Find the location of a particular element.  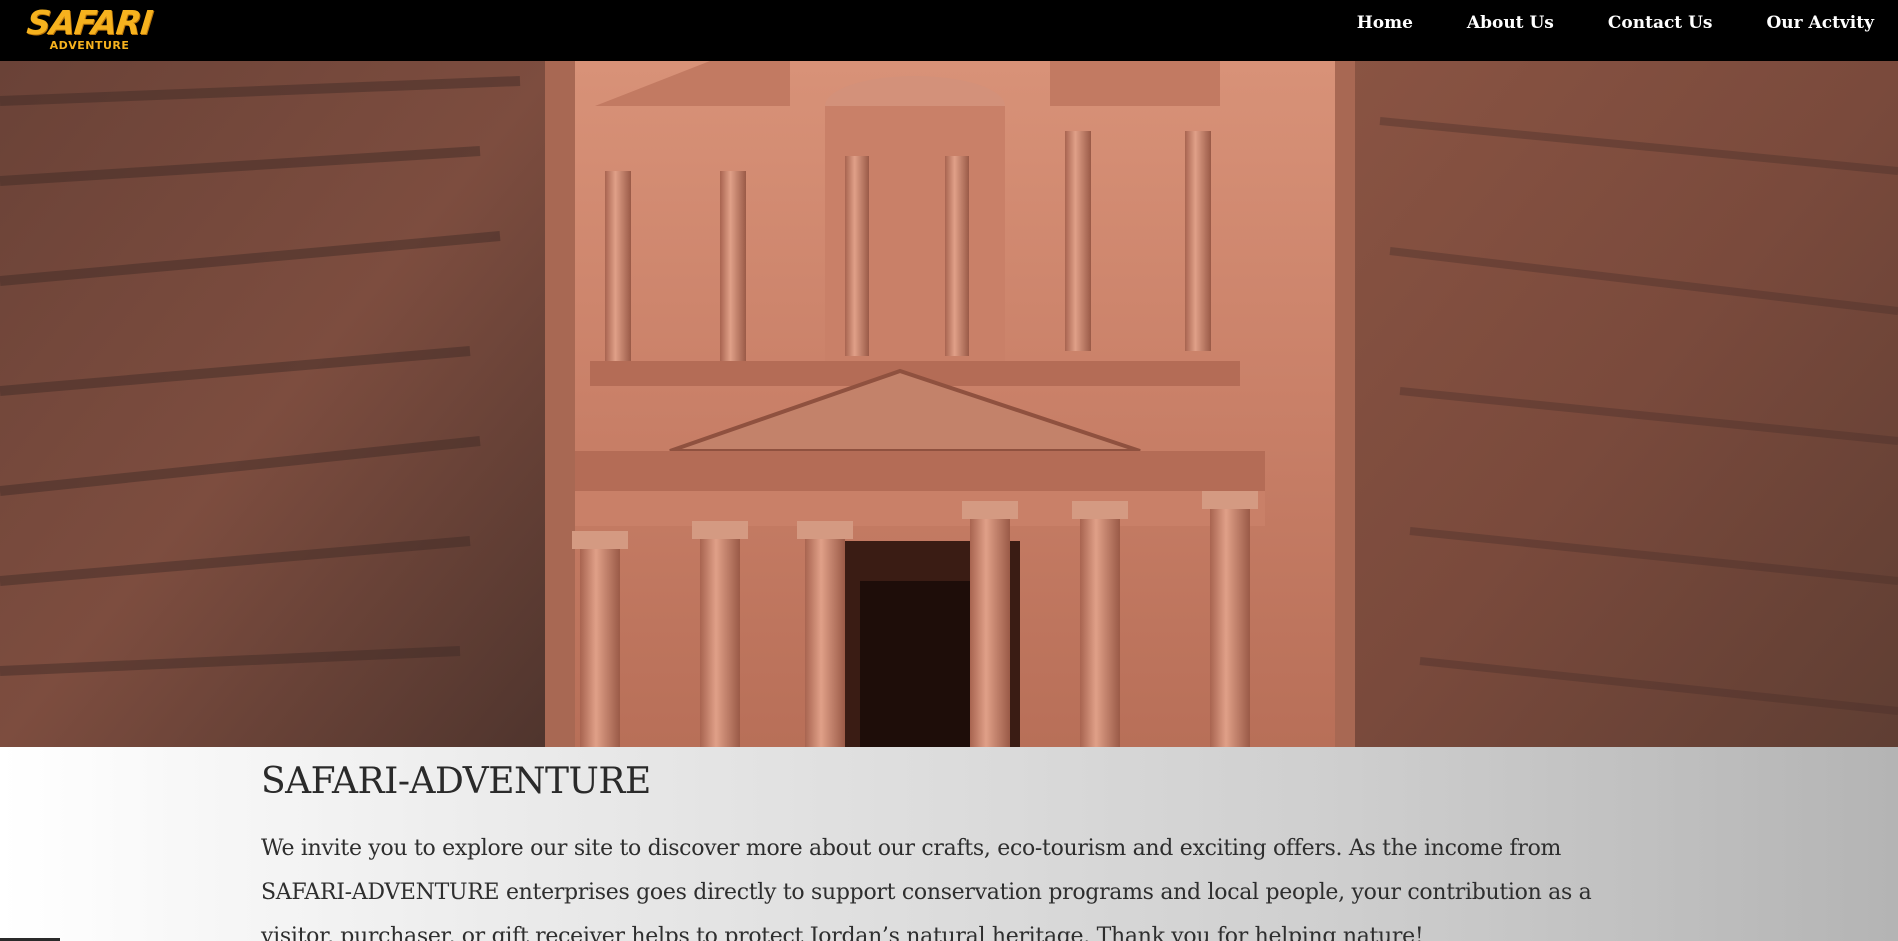

logo: SAFARI ADVENTURE is located at coordinates (89, 28).